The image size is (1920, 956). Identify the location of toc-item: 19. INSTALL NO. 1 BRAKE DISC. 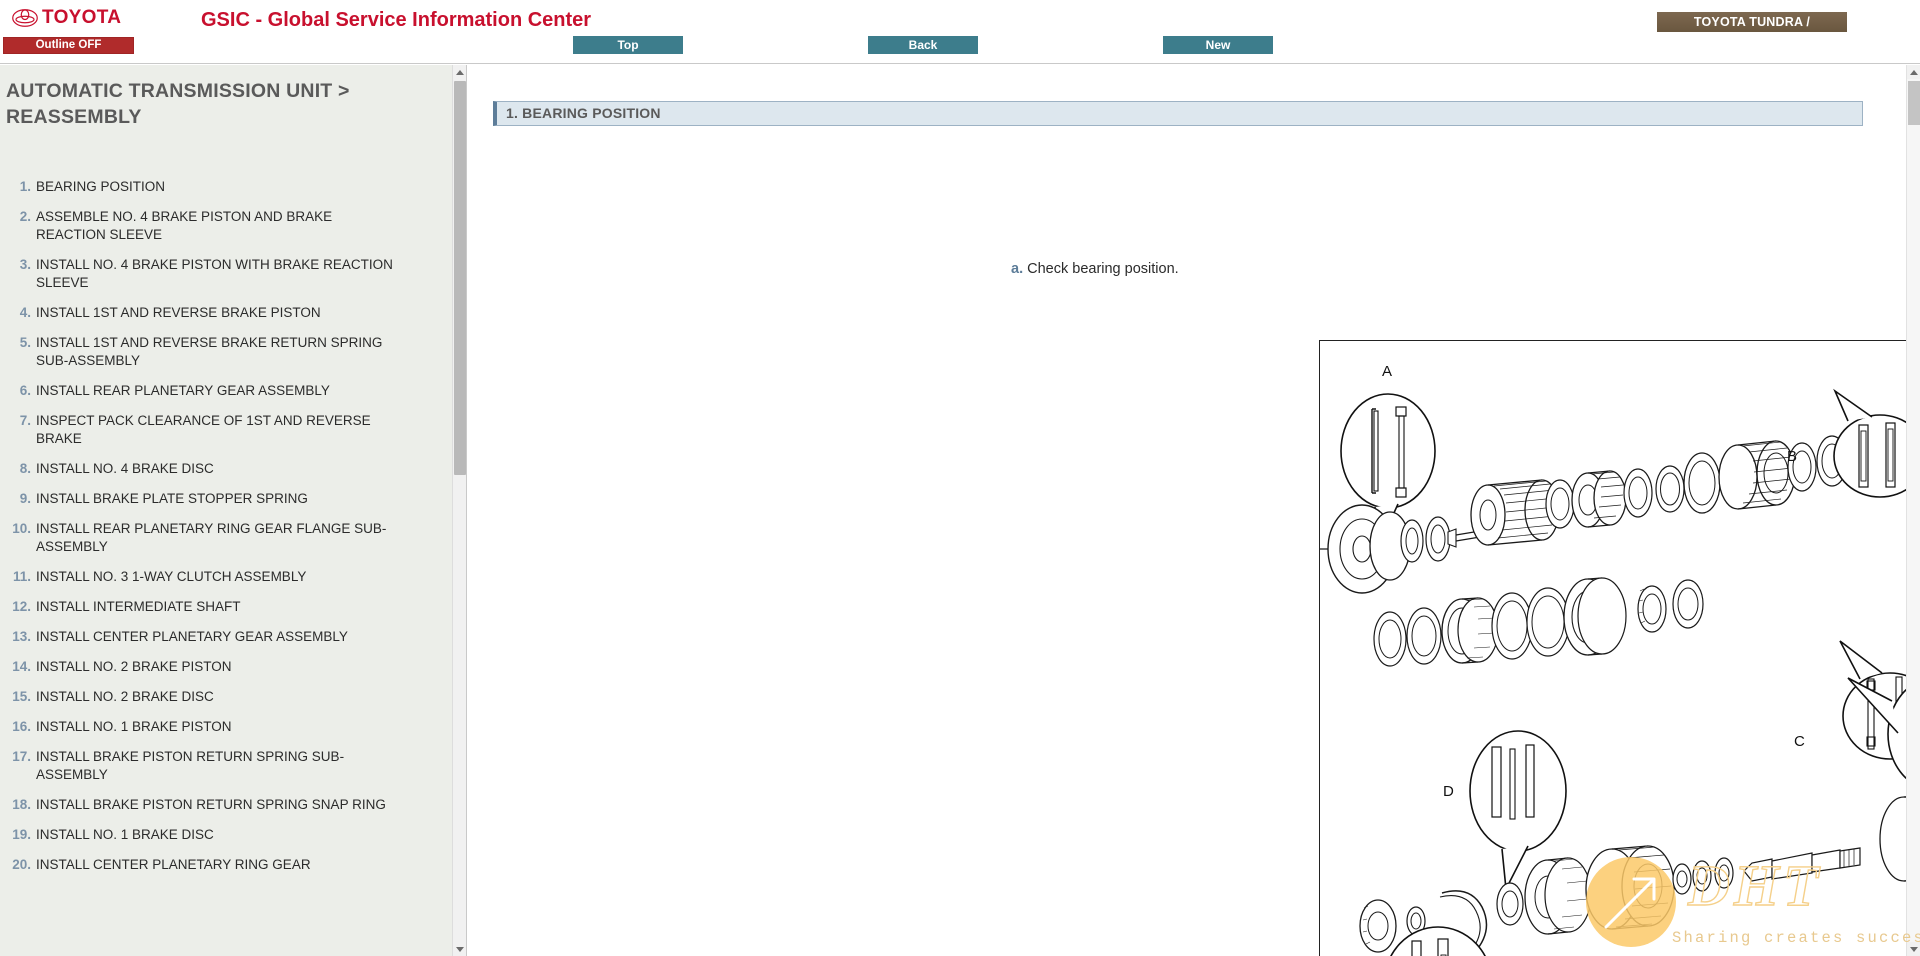
(227, 835).